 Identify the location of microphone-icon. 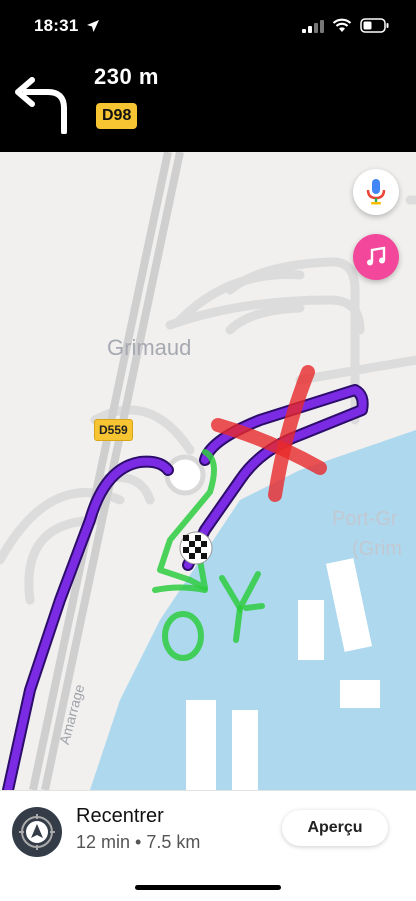
(376, 192).